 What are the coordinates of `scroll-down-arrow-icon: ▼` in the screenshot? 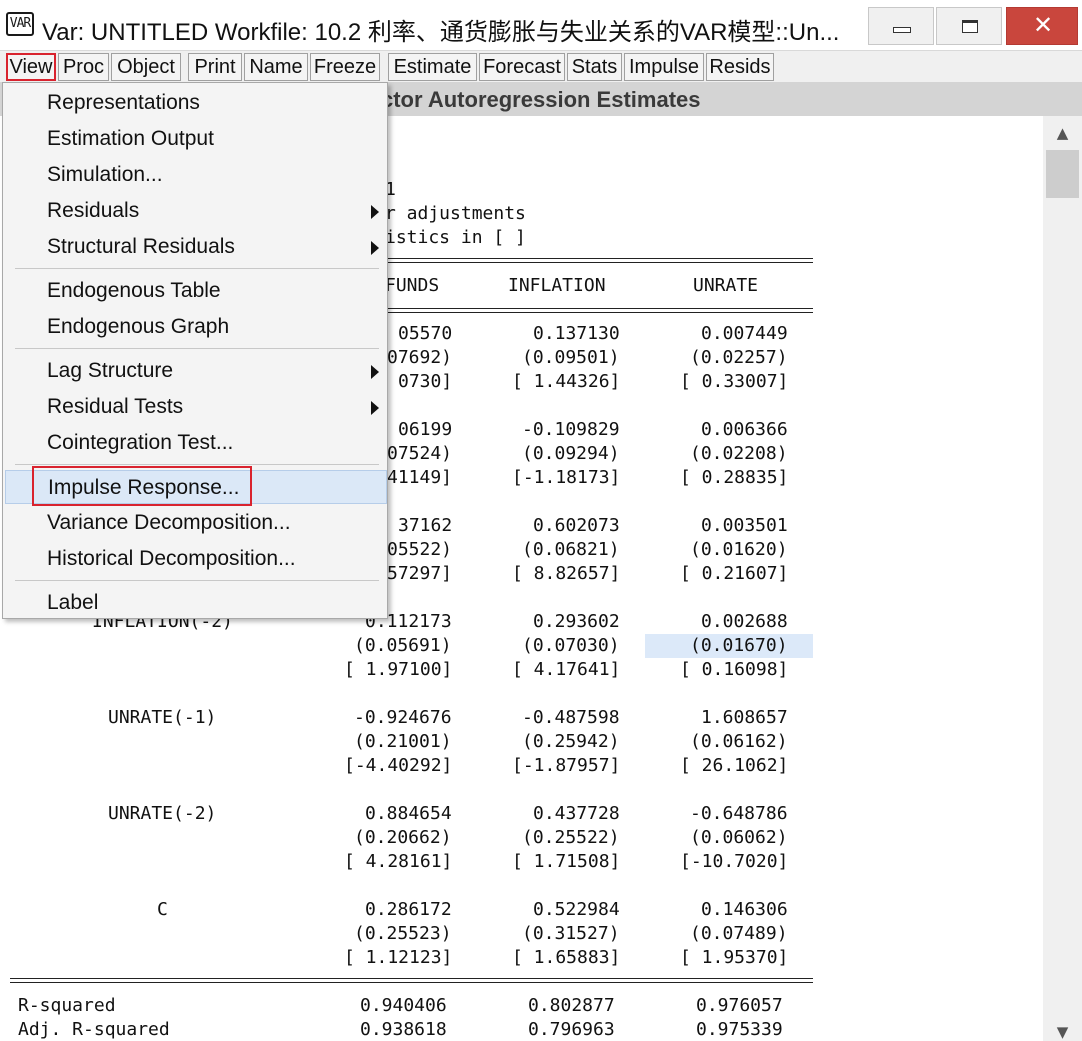 It's located at (1062, 1032).